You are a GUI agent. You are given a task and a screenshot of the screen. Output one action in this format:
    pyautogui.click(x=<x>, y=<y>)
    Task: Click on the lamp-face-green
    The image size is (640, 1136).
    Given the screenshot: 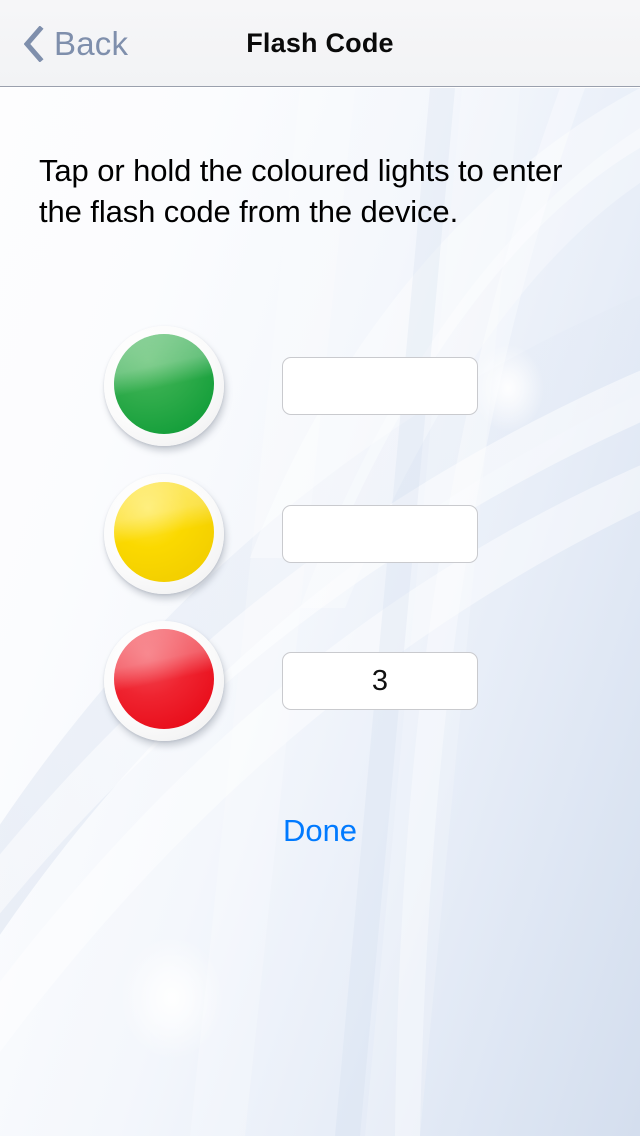 What is the action you would take?
    pyautogui.click(x=164, y=384)
    